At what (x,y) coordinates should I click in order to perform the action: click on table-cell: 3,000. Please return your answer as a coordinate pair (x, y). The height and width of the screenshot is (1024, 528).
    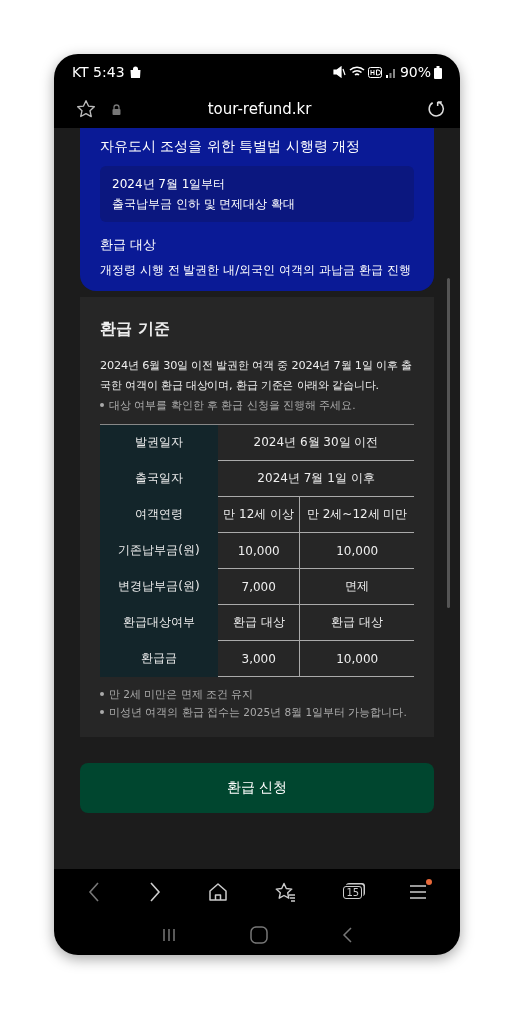
    Looking at the image, I should click on (259, 658).